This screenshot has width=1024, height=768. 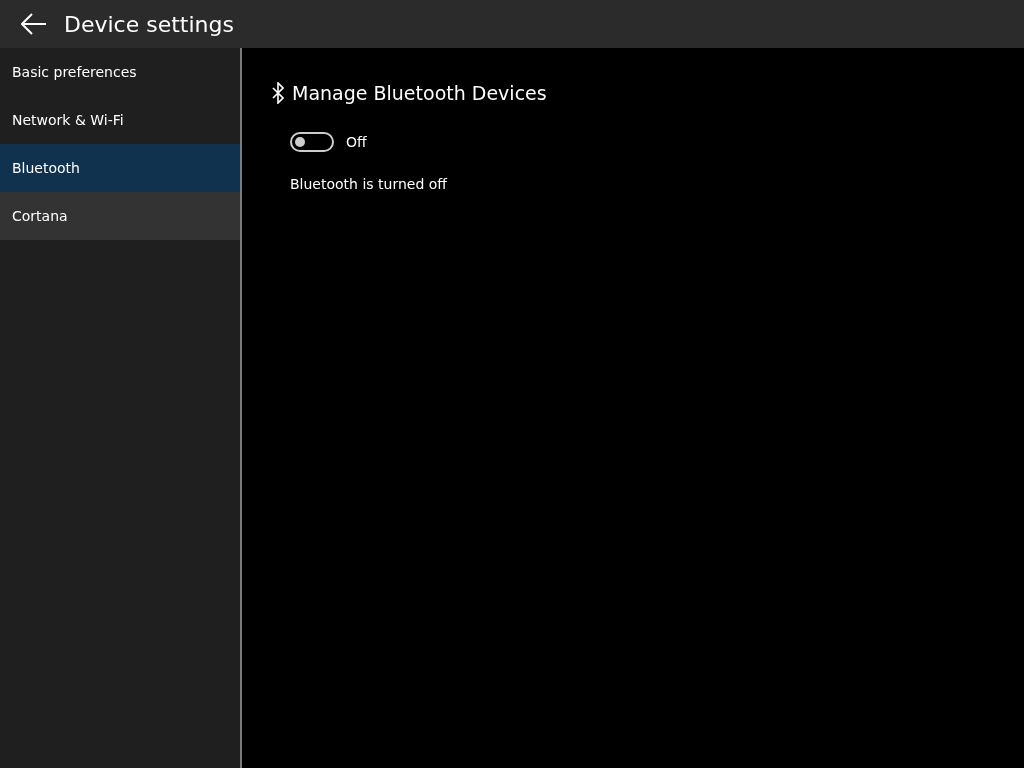 I want to click on page-title: Device settings, so click(x=149, y=24).